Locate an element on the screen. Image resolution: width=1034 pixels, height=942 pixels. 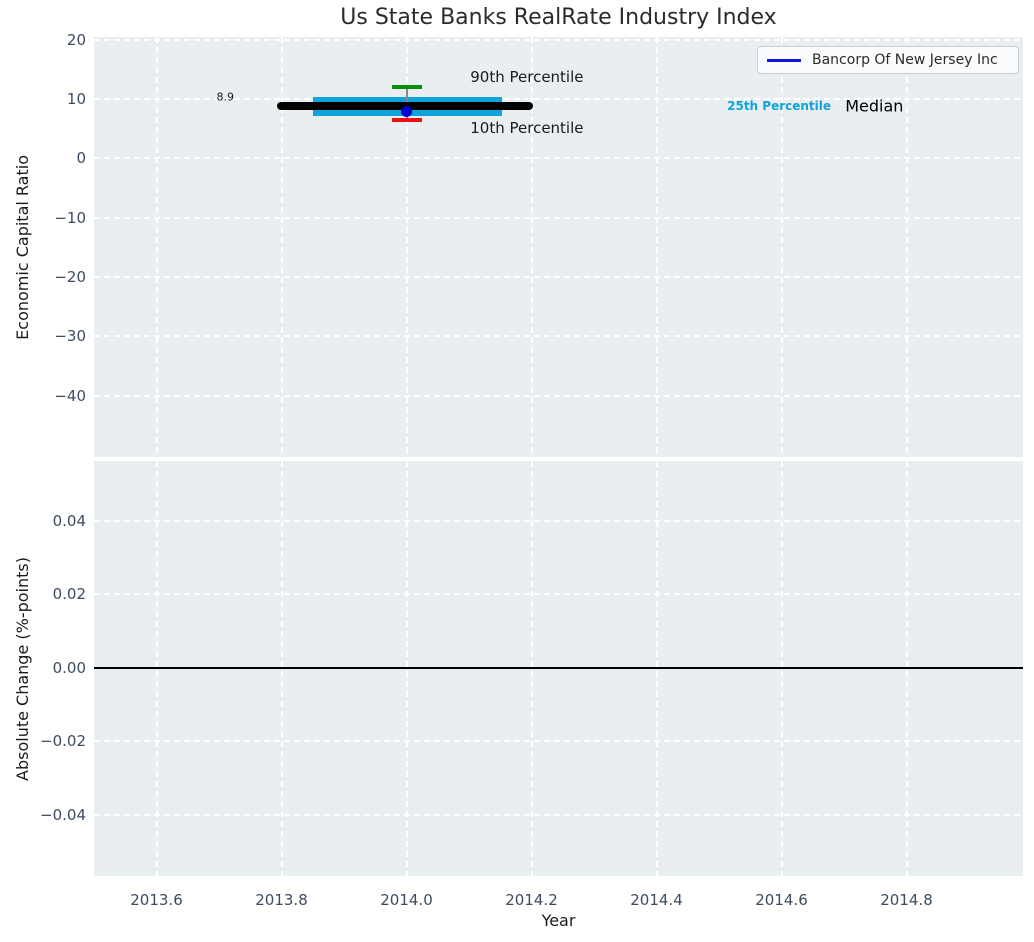
x-tick-label: 2013.8 is located at coordinates (281, 900).